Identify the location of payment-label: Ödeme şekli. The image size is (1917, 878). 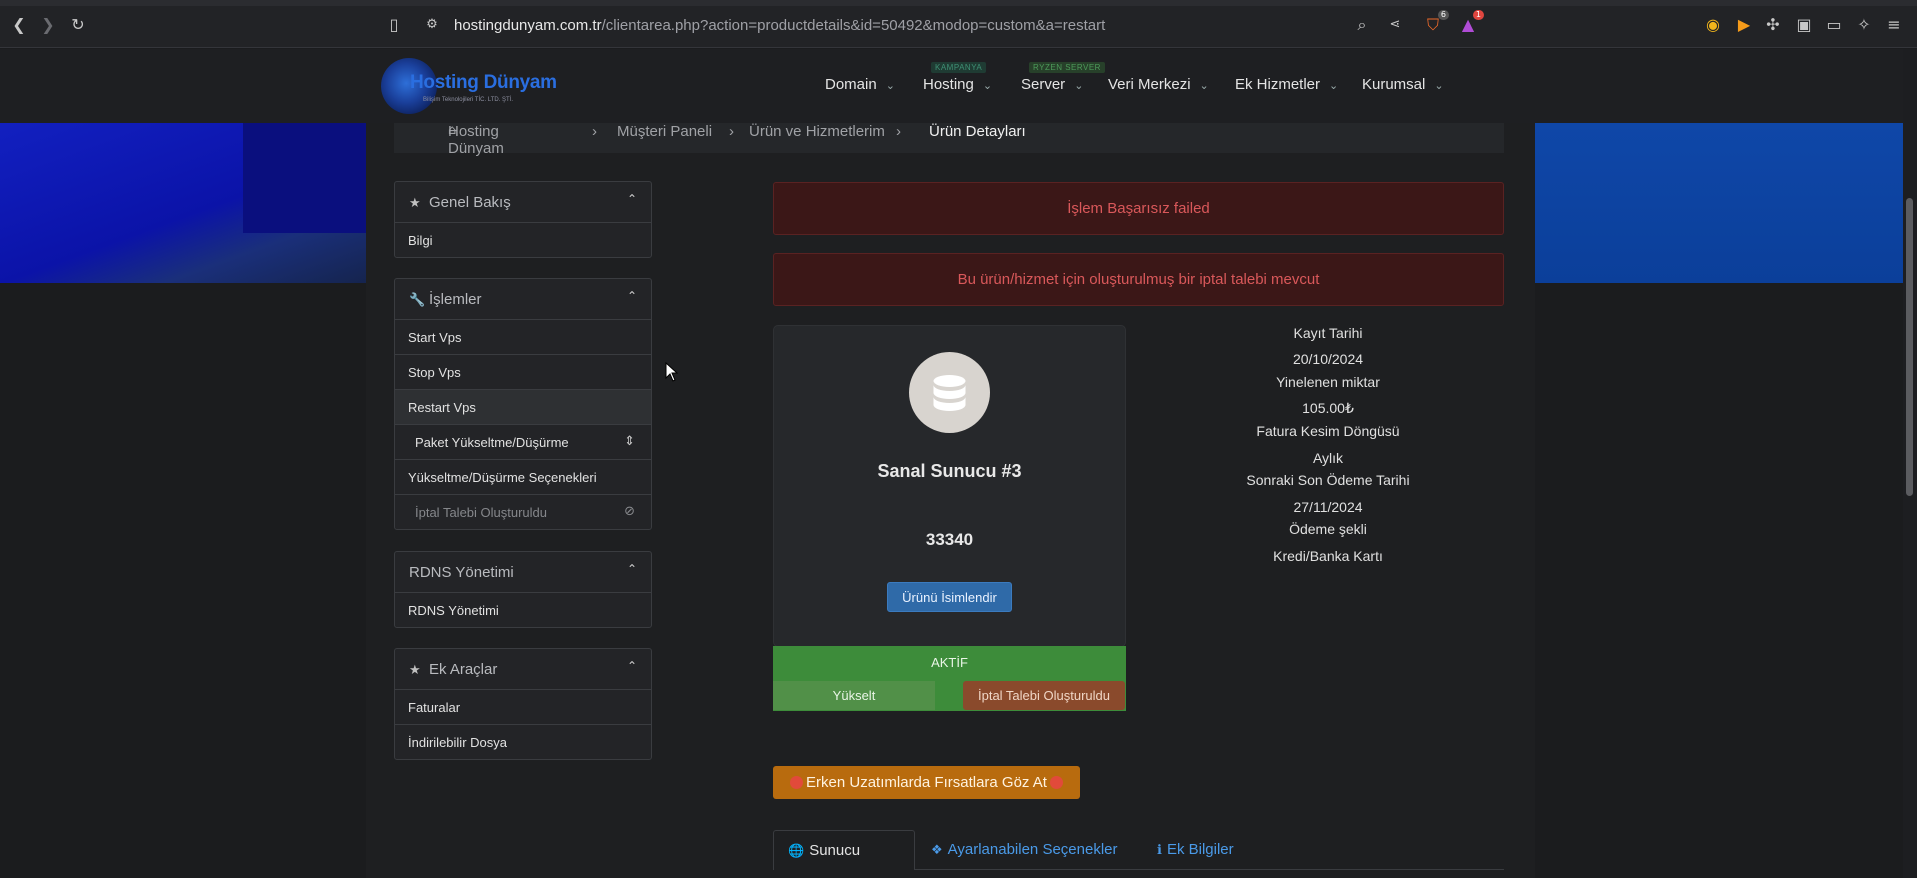
(1328, 529).